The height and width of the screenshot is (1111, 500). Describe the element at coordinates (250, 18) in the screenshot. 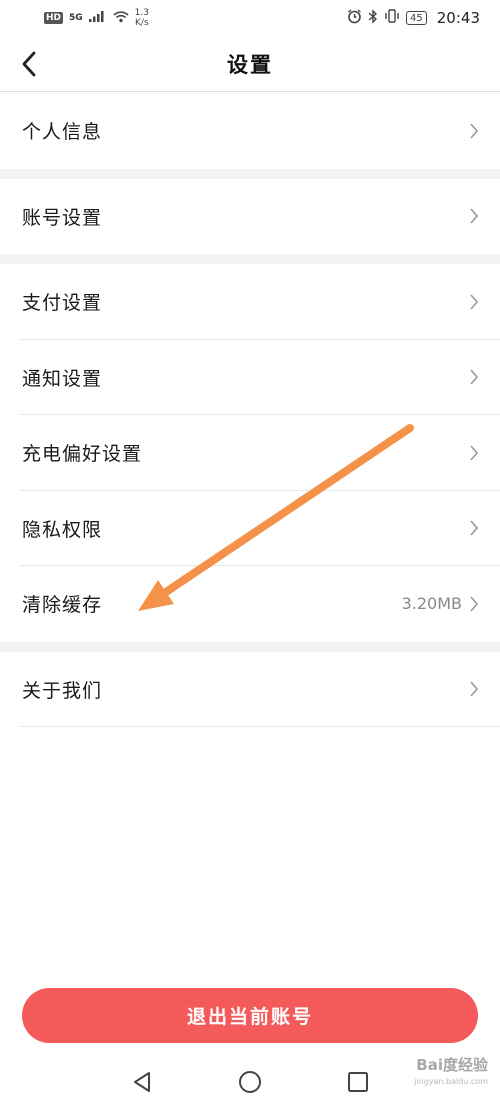

I see `status-bar: HD 5G 1.3 K/s 45 20:43` at that location.